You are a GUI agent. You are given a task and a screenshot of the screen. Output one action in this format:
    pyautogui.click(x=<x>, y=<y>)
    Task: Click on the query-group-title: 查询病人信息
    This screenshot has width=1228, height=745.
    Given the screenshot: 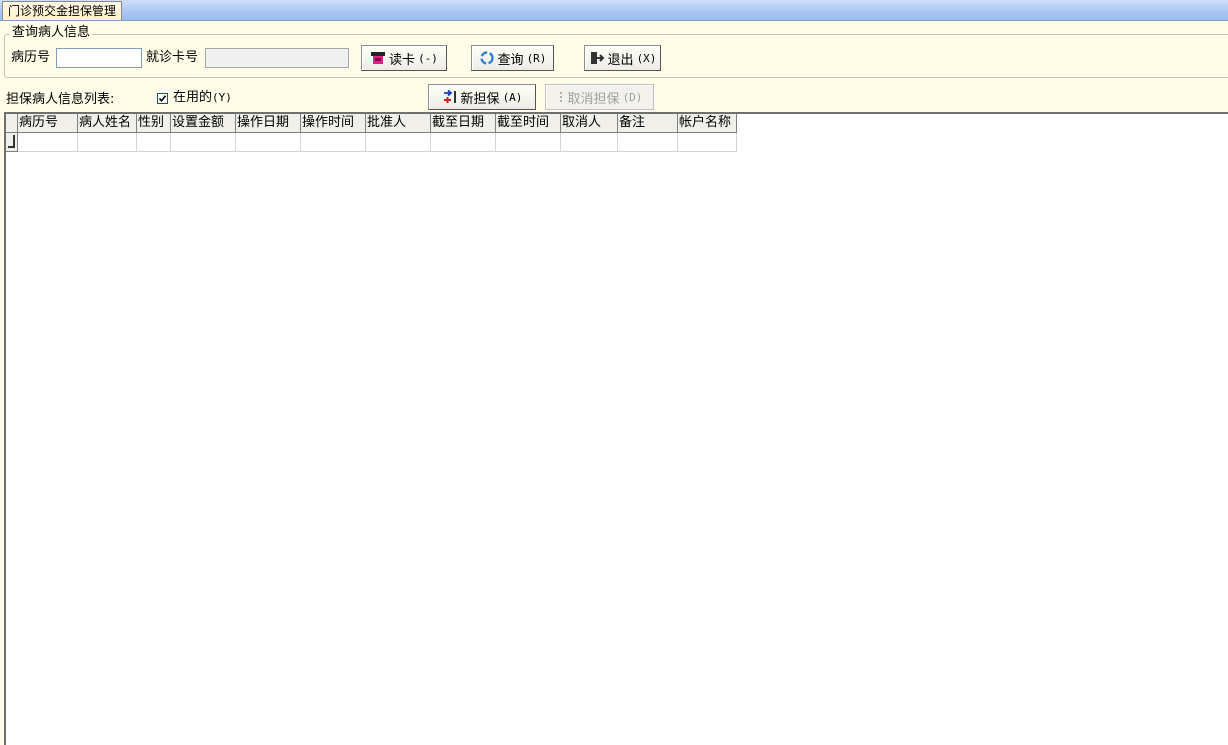 What is the action you would take?
    pyautogui.click(x=51, y=33)
    